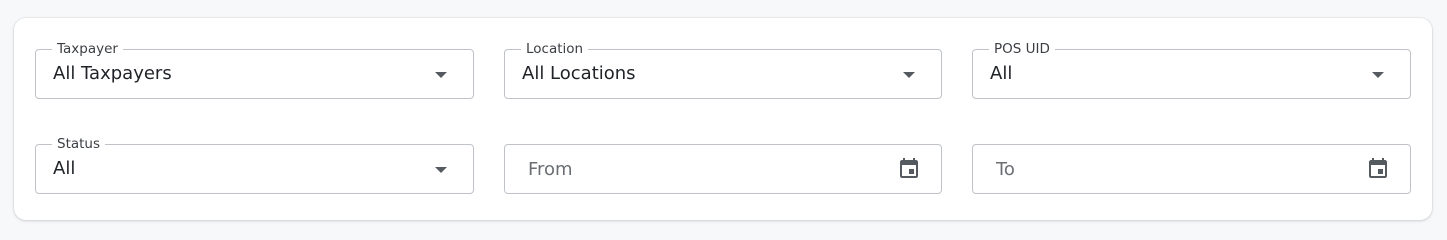 Image resolution: width=1447 pixels, height=240 pixels. Describe the element at coordinates (723, 70) in the screenshot. I see `location-select: Location All Locations` at that location.